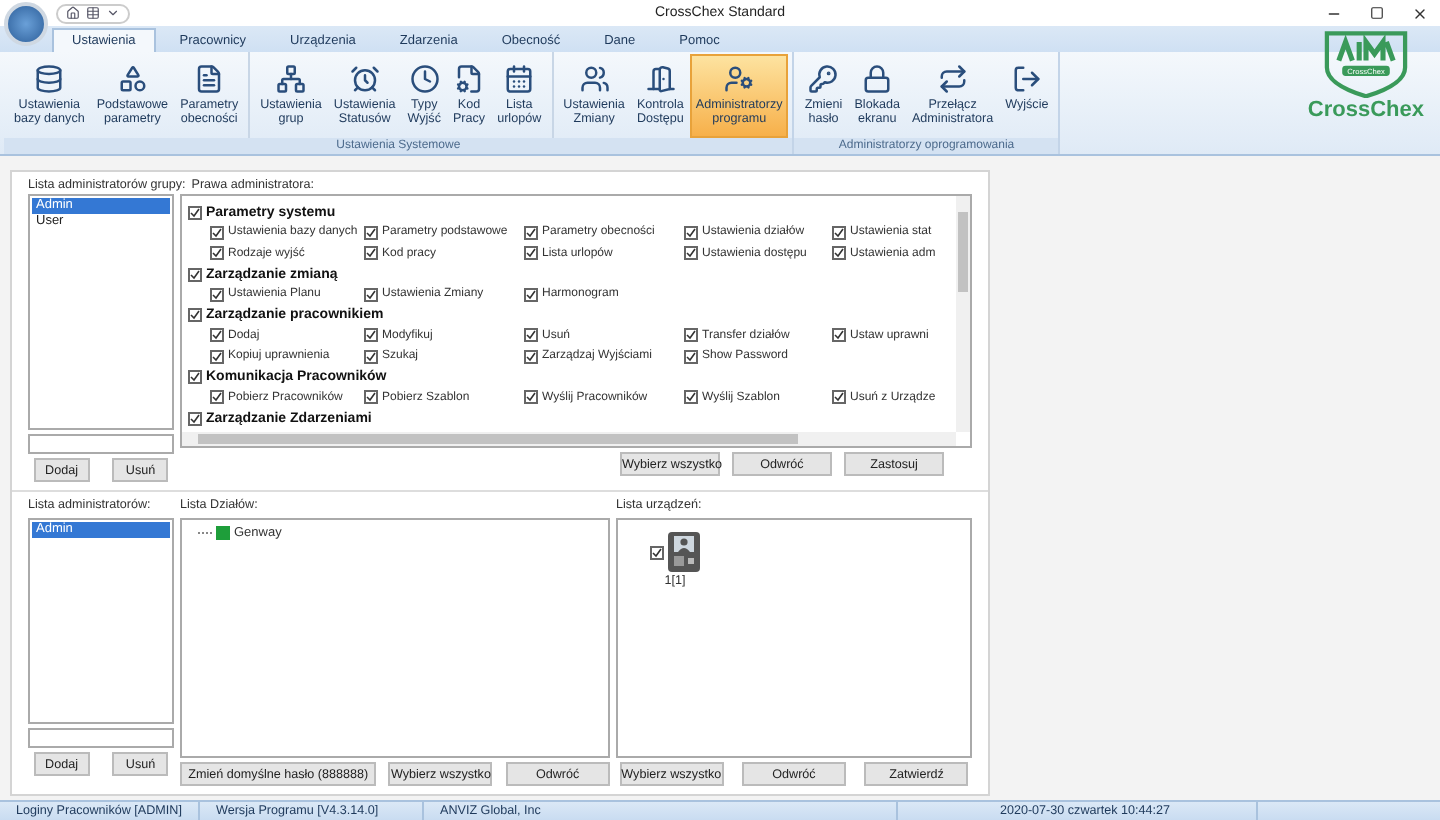 This screenshot has width=1440, height=820. I want to click on vertical-scrollbar, so click(963, 314).